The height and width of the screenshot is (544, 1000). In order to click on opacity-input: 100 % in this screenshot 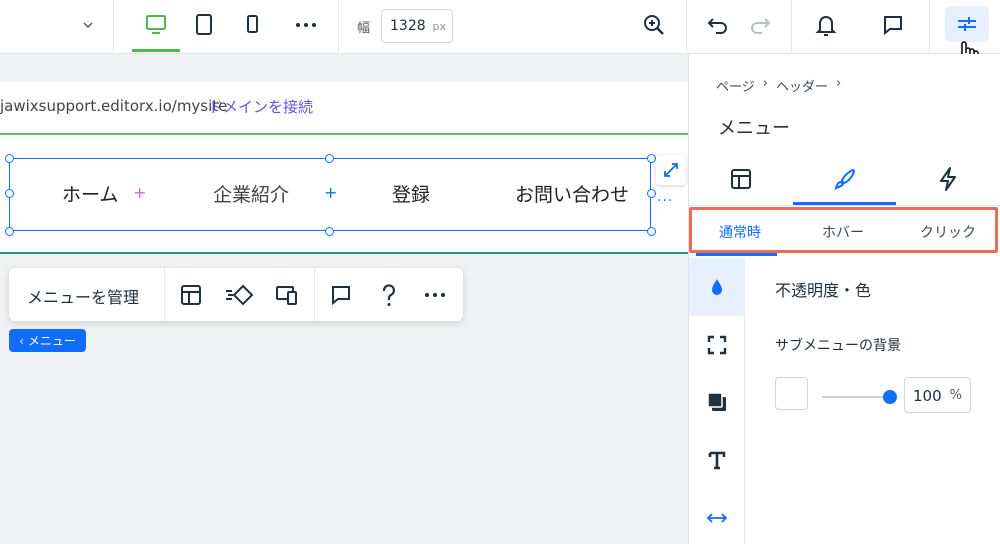, I will do `click(937, 395)`.